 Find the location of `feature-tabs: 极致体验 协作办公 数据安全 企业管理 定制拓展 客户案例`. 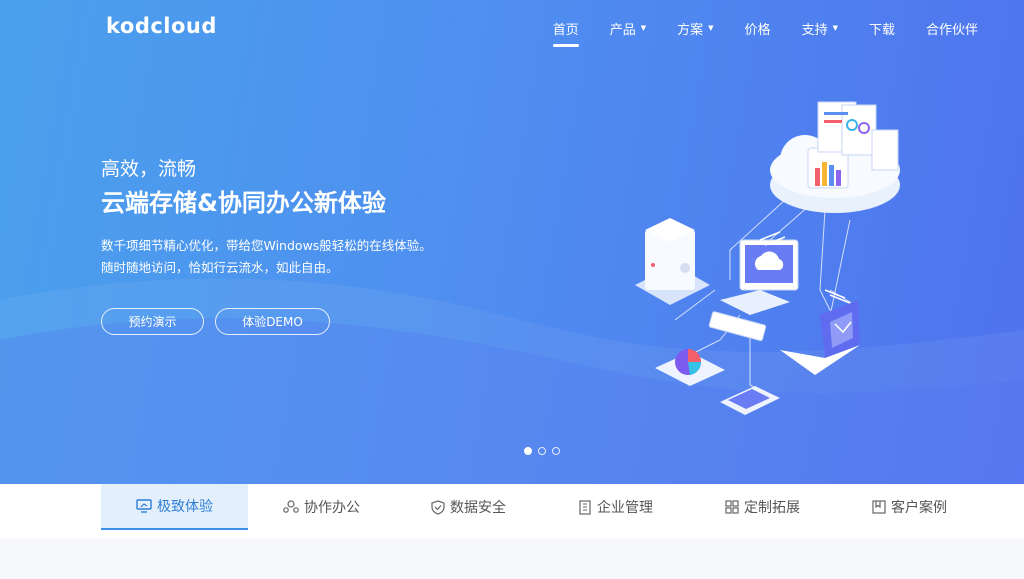

feature-tabs: 极致体验 协作办公 数据安全 企业管理 定制拓展 客户案例 is located at coordinates (512, 507).